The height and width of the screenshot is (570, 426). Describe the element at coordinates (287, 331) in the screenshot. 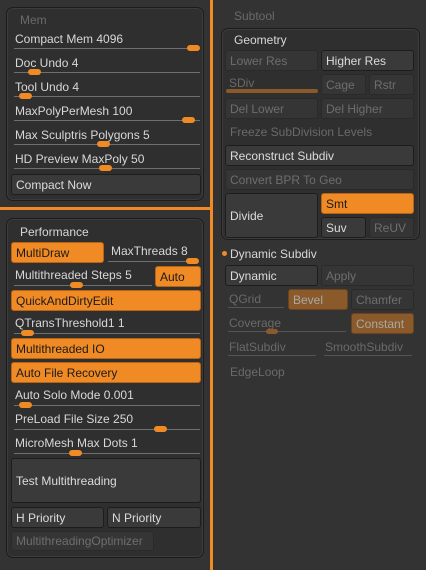

I see `coverage-track` at that location.